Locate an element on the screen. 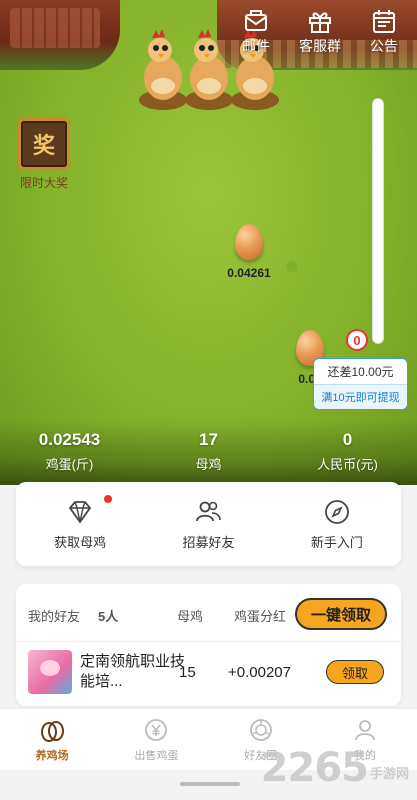  watermark-text: 手游网 is located at coordinates (389, 774).